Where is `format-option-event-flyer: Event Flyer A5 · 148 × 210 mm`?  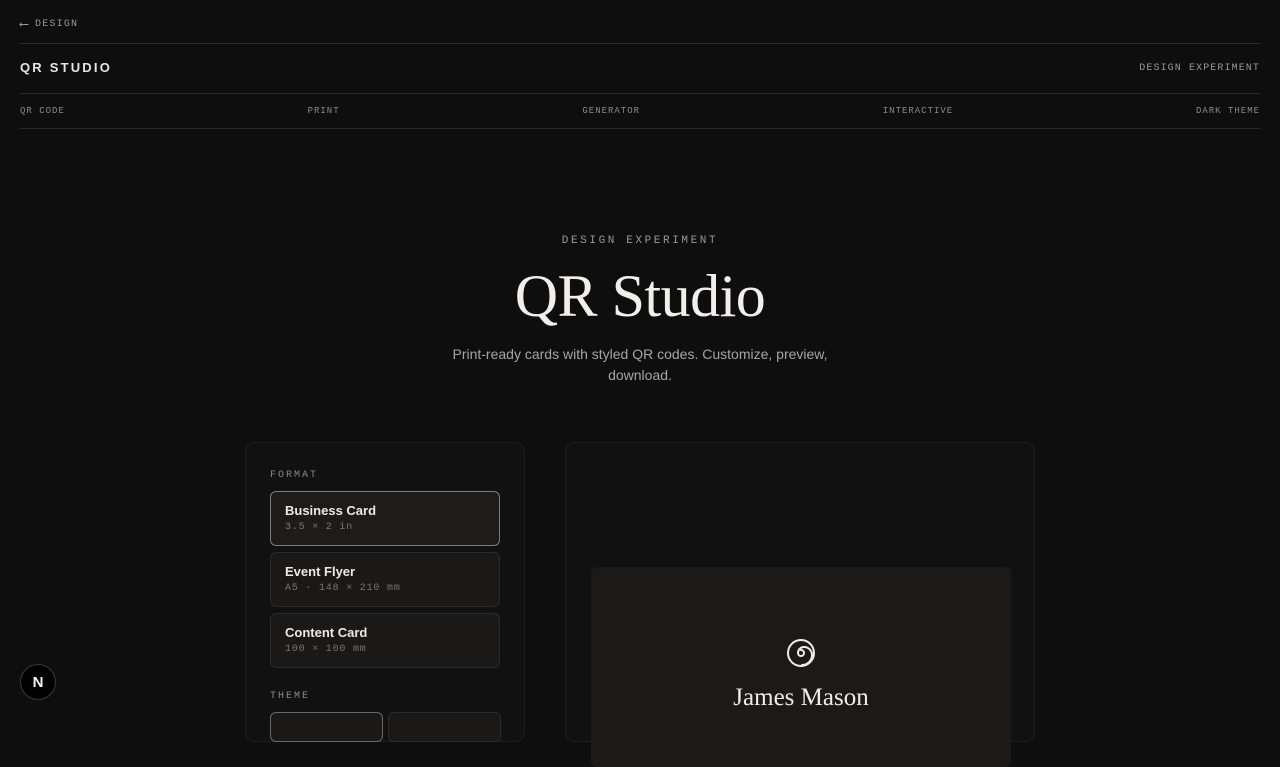 format-option-event-flyer: Event Flyer A5 · 148 × 210 mm is located at coordinates (385, 579).